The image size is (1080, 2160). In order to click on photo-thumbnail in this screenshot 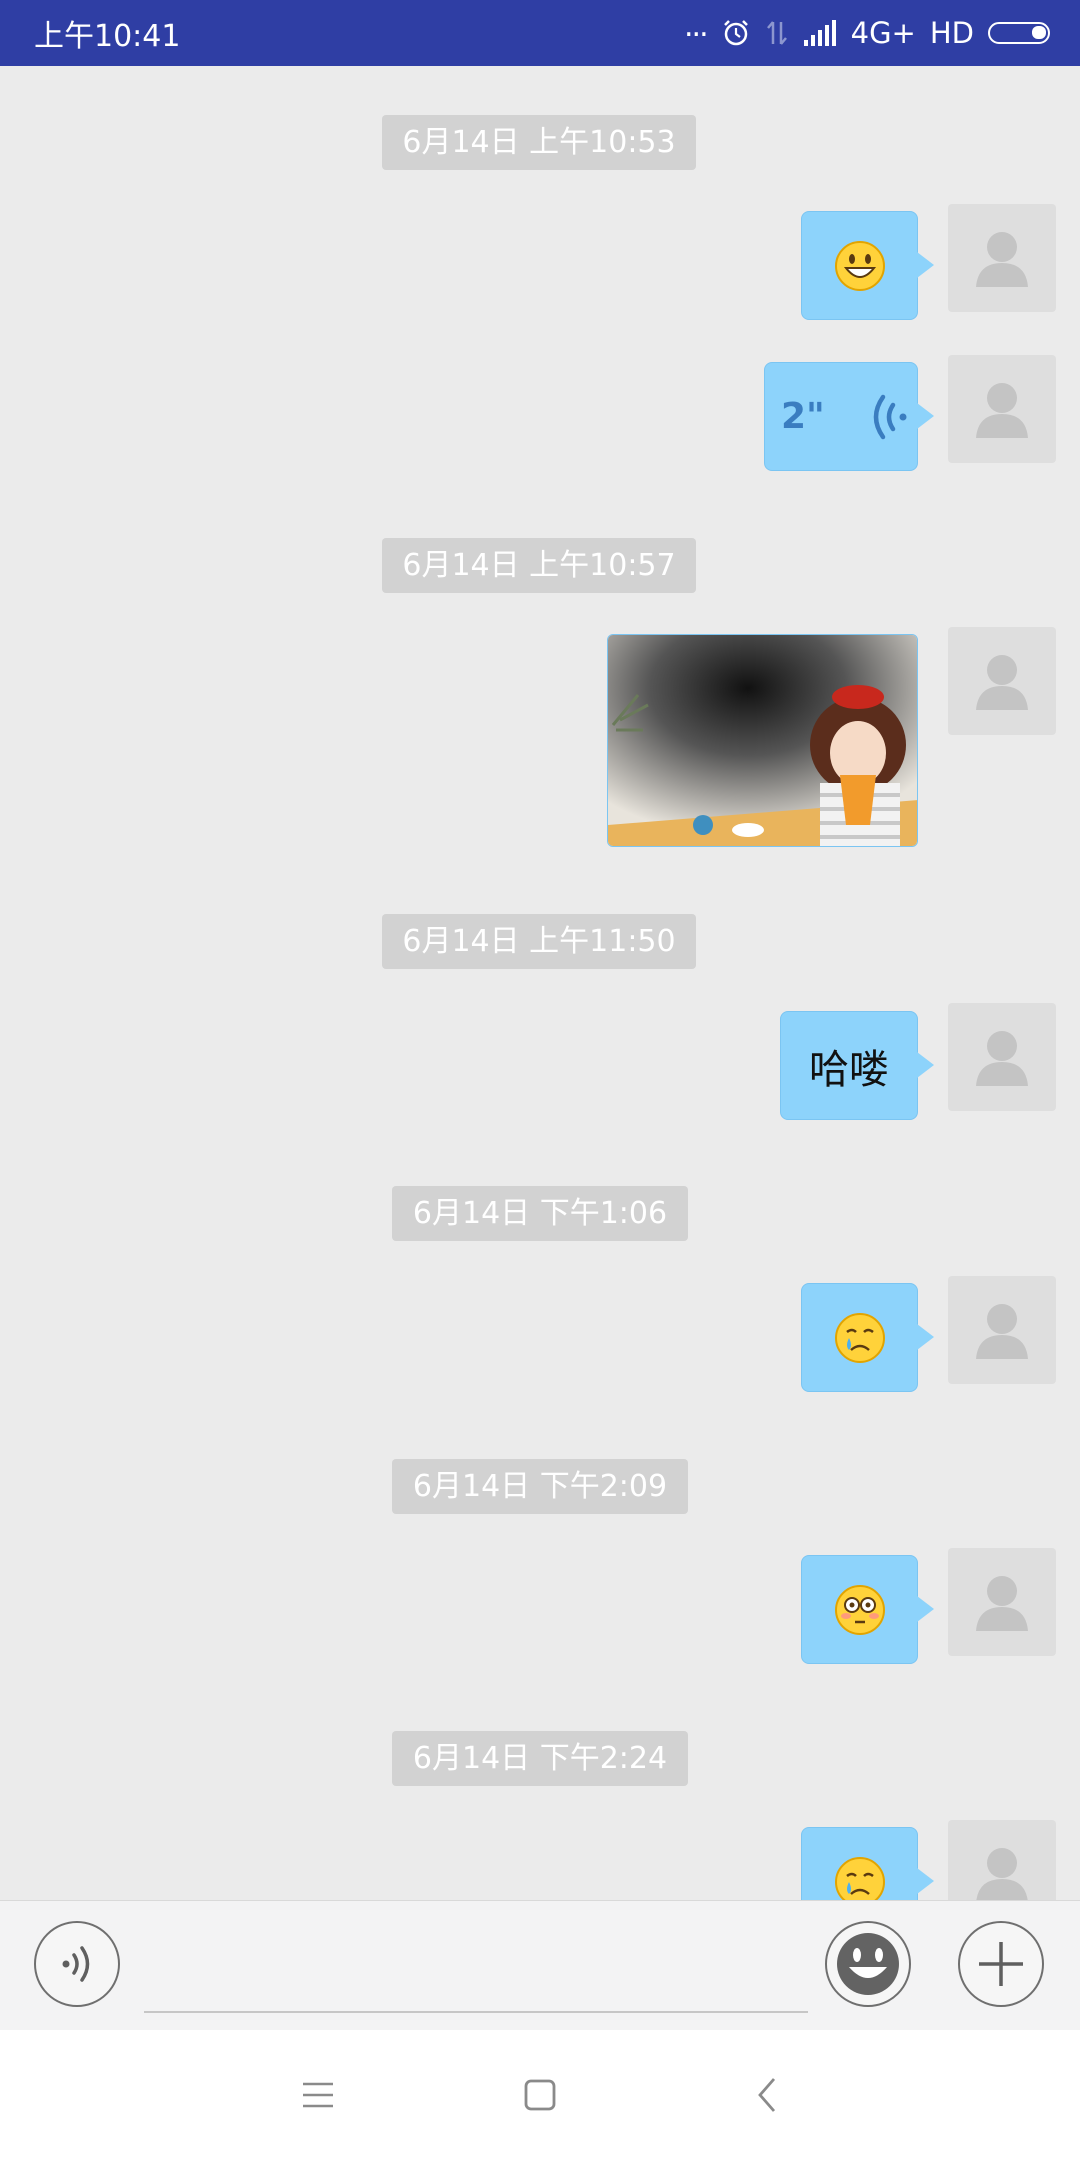, I will do `click(762, 740)`.